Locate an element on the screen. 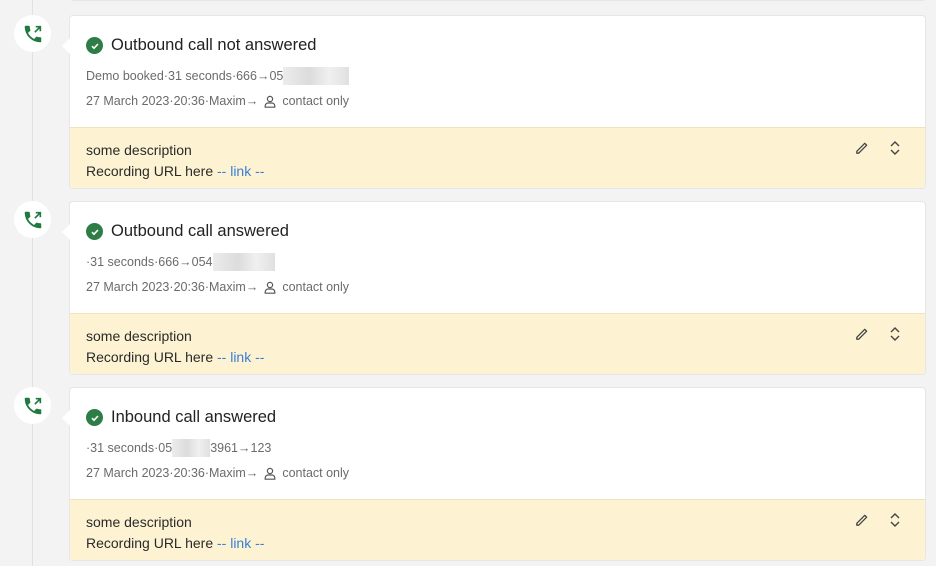 This screenshot has height=566, width=936. call-title: Outbound call answered is located at coordinates (200, 231).